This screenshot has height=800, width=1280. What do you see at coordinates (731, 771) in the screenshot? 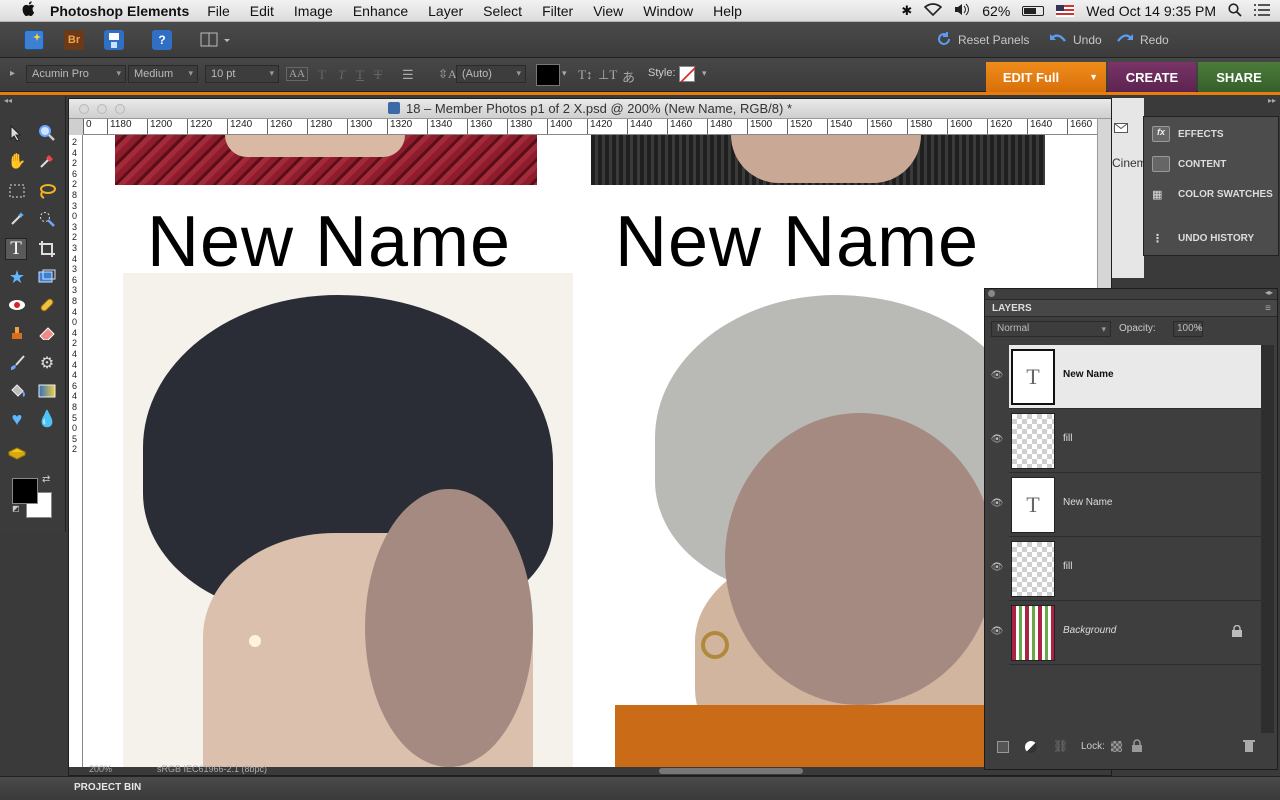
I see `horizontal-scroll-thumb` at bounding box center [731, 771].